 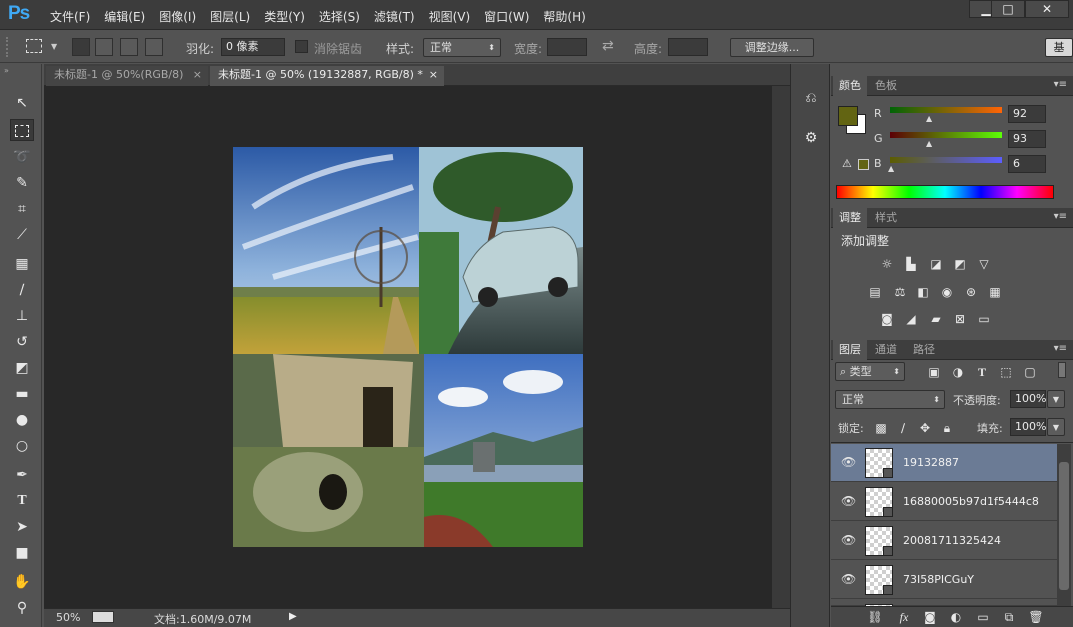 I want to click on tab-paths: 路径, so click(x=924, y=350).